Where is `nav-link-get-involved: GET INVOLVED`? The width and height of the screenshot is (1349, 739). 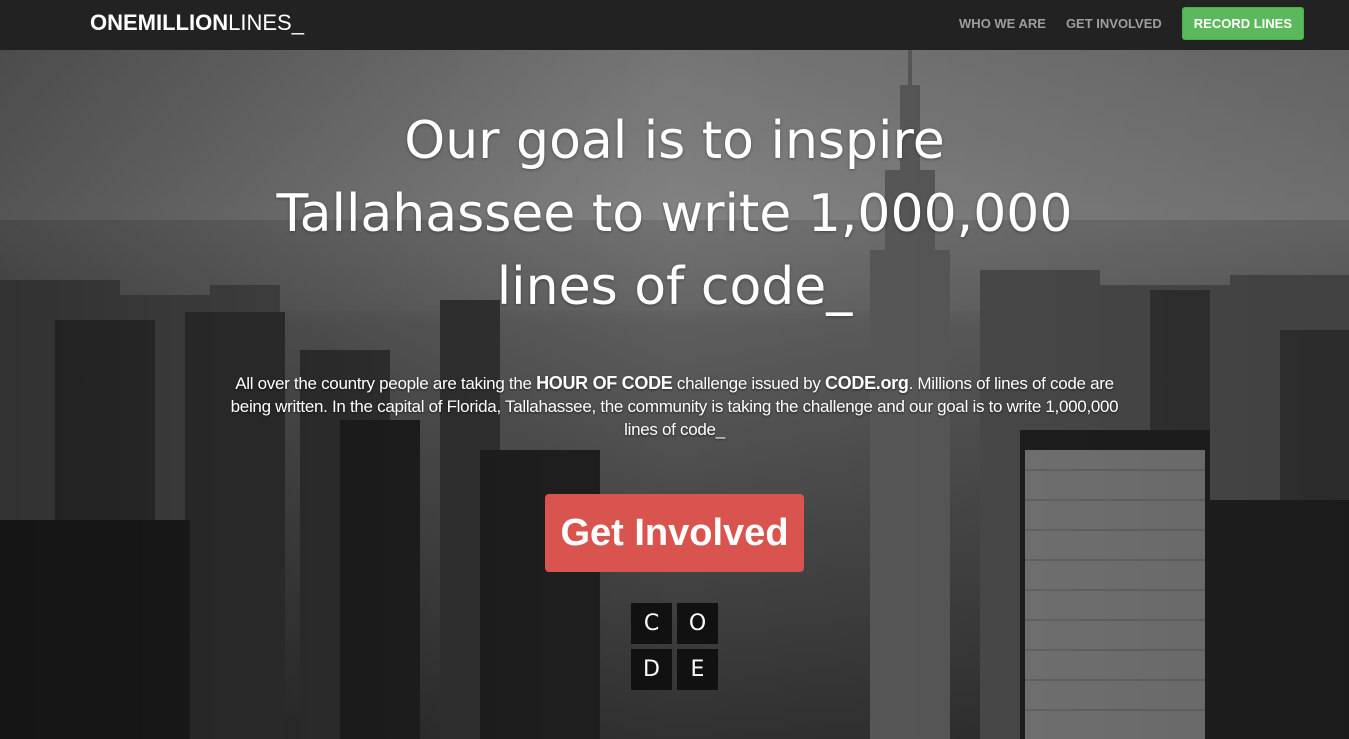
nav-link-get-involved: GET INVOLVED is located at coordinates (1114, 24).